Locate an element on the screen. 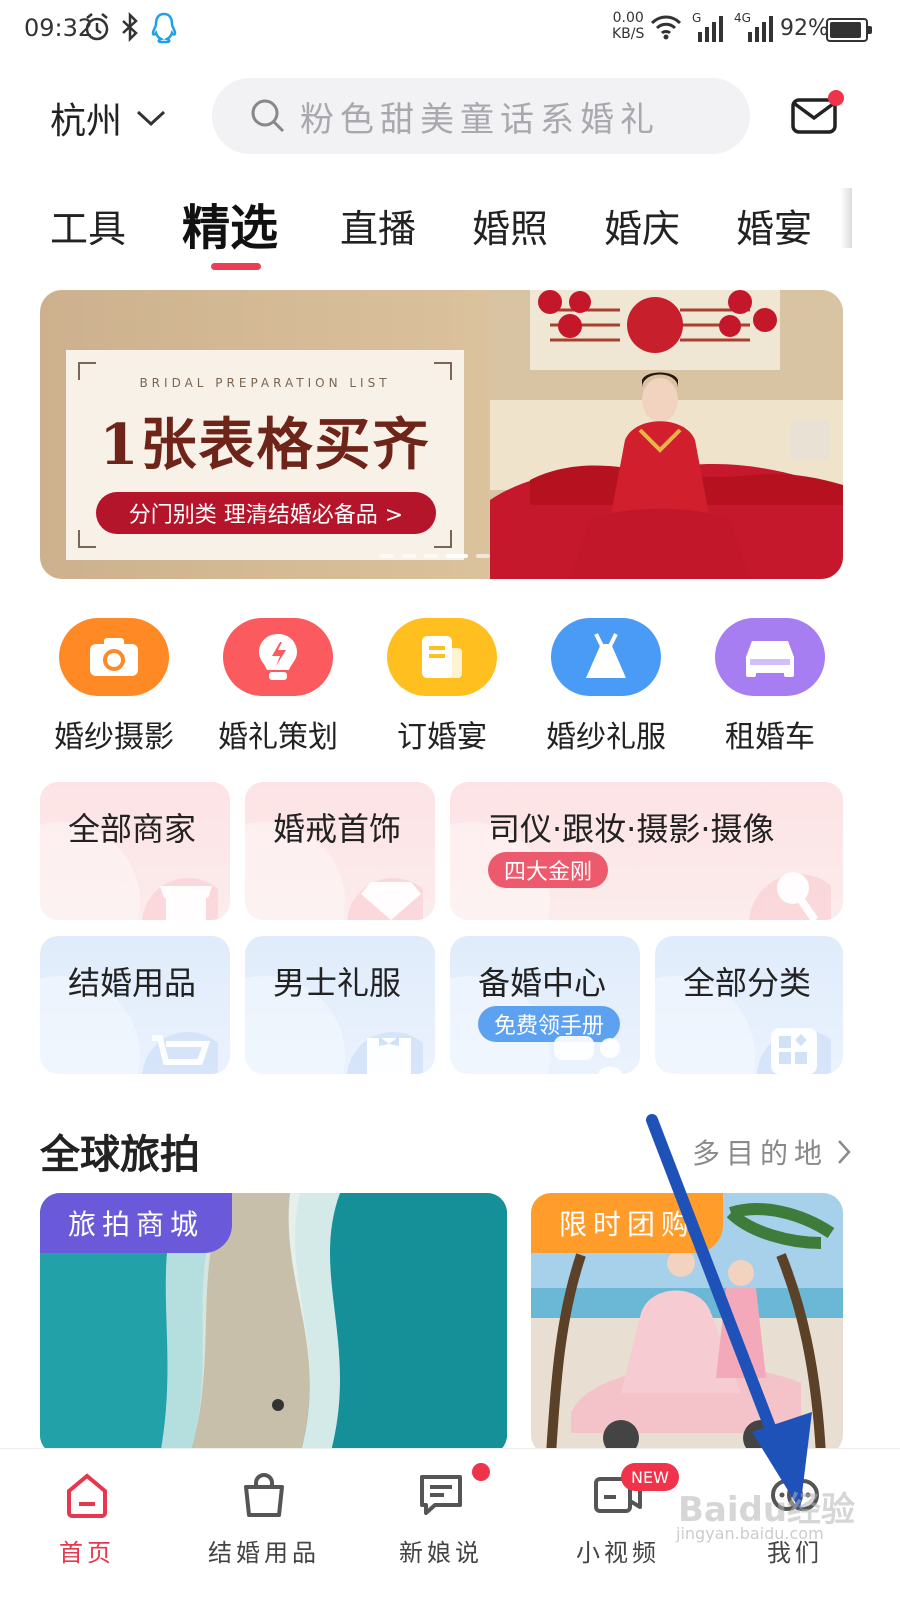  battery-fill is located at coordinates (846, 30).